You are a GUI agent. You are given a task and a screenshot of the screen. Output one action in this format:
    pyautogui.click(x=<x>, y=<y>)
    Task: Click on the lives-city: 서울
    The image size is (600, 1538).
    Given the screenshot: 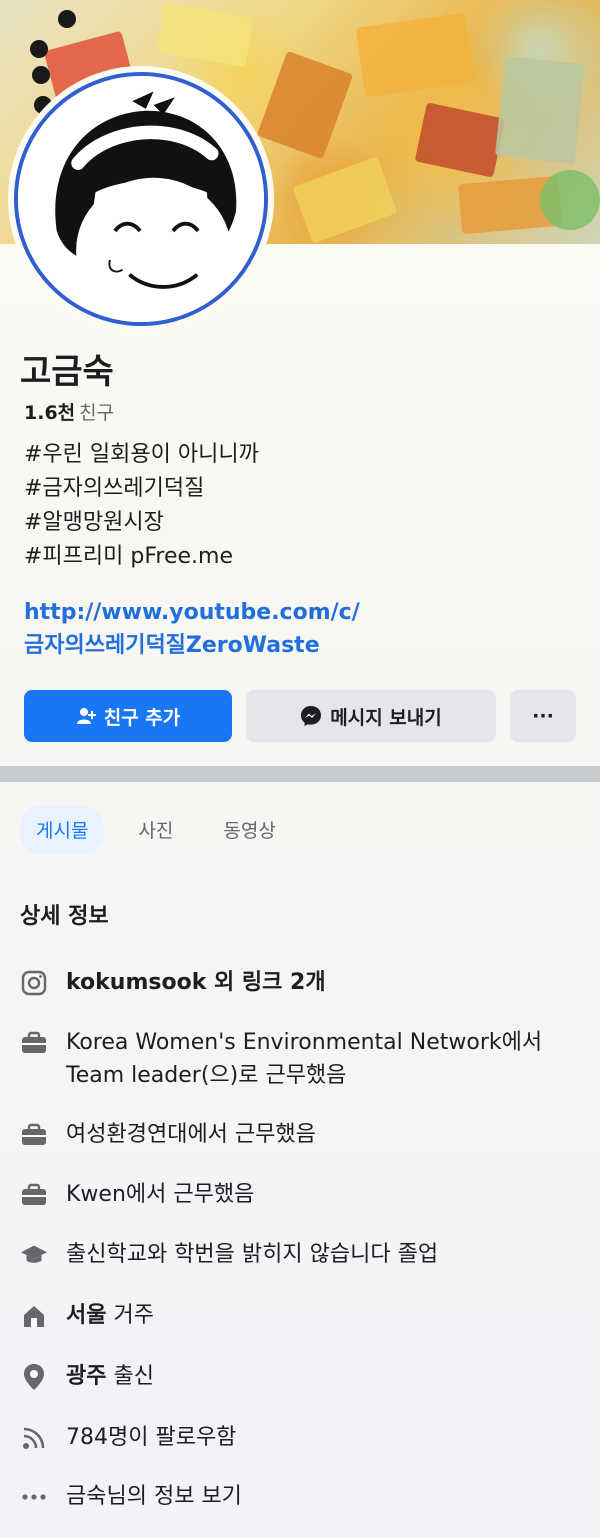 What is the action you would take?
    pyautogui.click(x=86, y=1315)
    